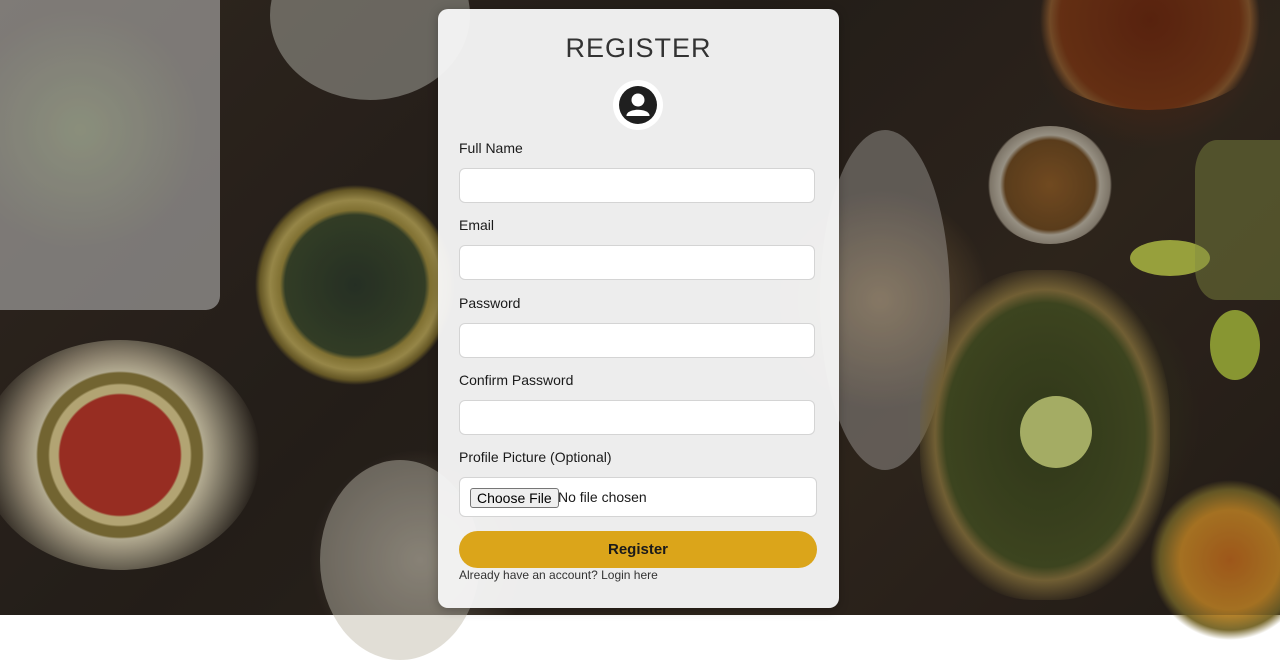 Image resolution: width=1280 pixels, height=660 pixels. What do you see at coordinates (637, 262) in the screenshot?
I see `email-input` at bounding box center [637, 262].